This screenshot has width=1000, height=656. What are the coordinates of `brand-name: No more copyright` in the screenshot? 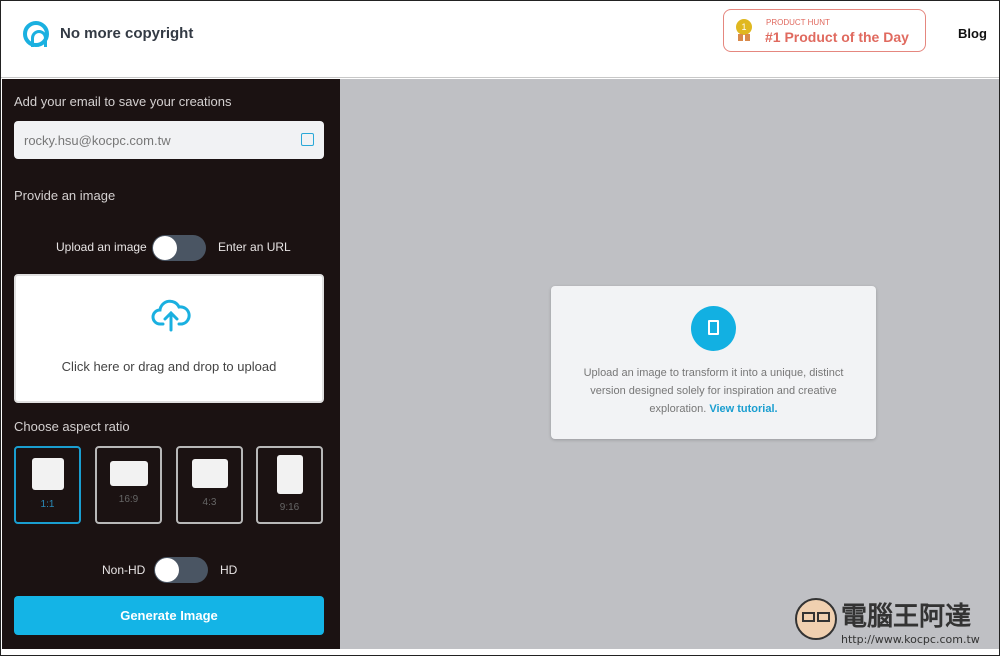 It's located at (126, 33).